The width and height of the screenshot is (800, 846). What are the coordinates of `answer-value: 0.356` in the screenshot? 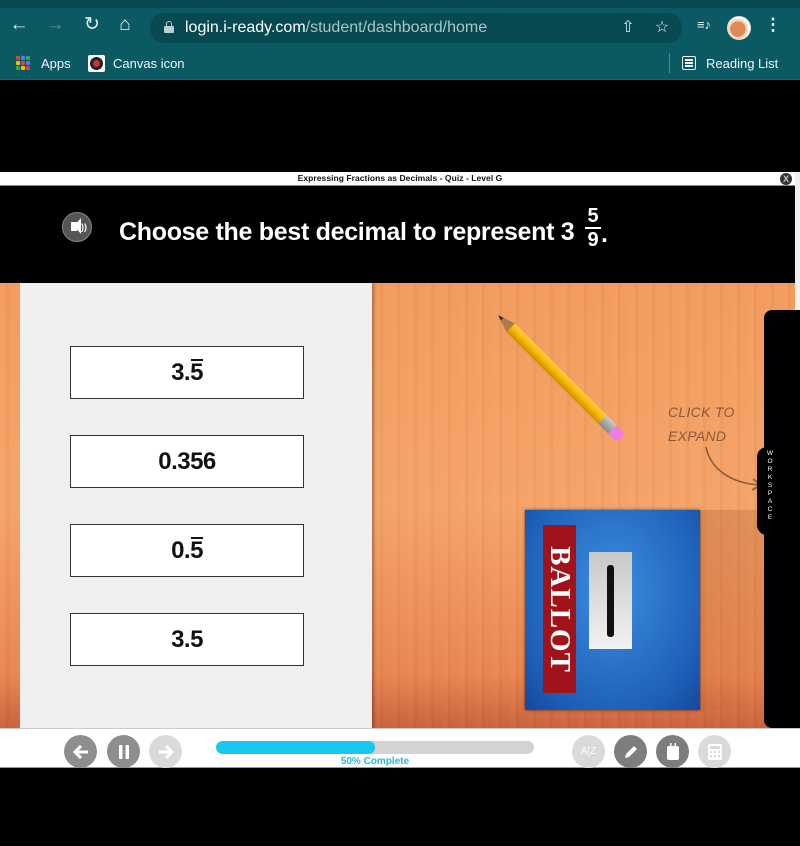 It's located at (187, 461).